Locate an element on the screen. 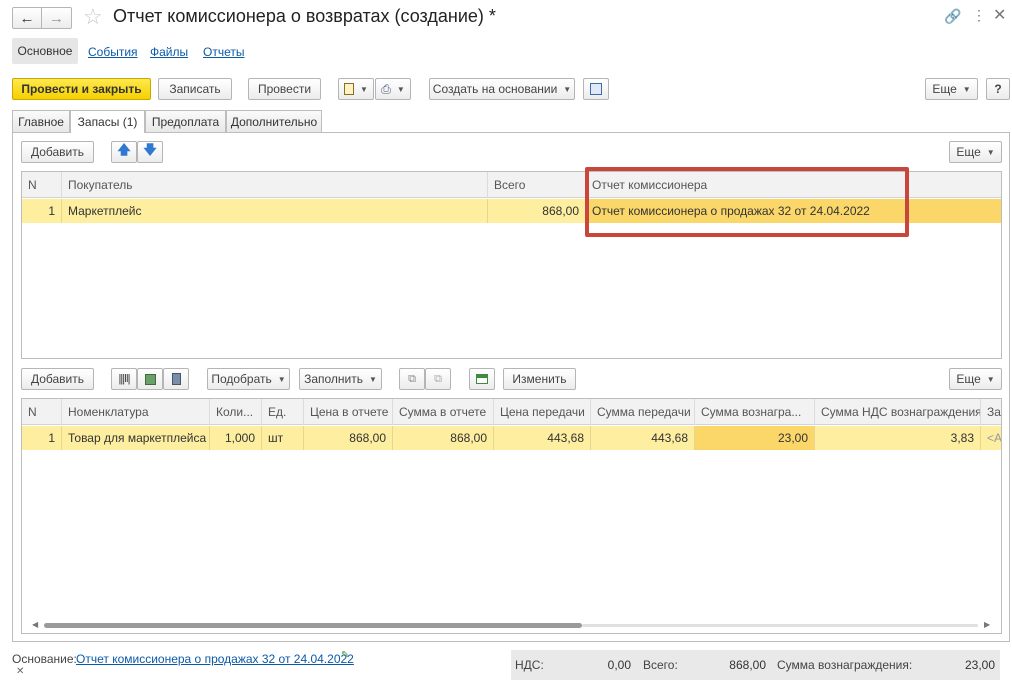  bottom-more-button: Еще ▼ is located at coordinates (975, 379).